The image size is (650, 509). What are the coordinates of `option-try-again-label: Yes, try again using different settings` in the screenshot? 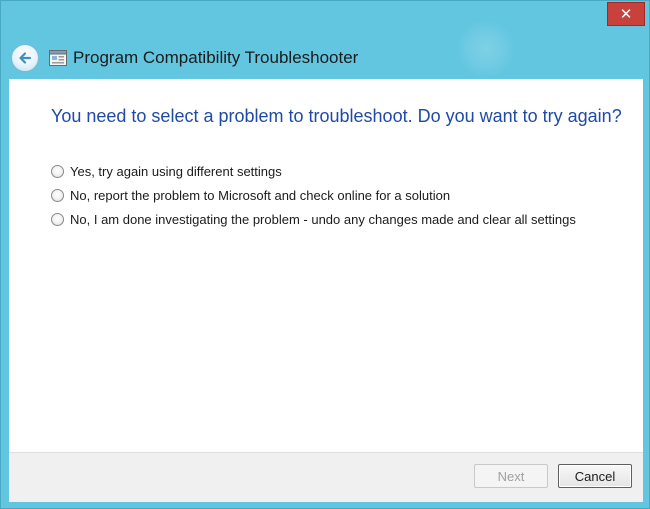 It's located at (176, 171).